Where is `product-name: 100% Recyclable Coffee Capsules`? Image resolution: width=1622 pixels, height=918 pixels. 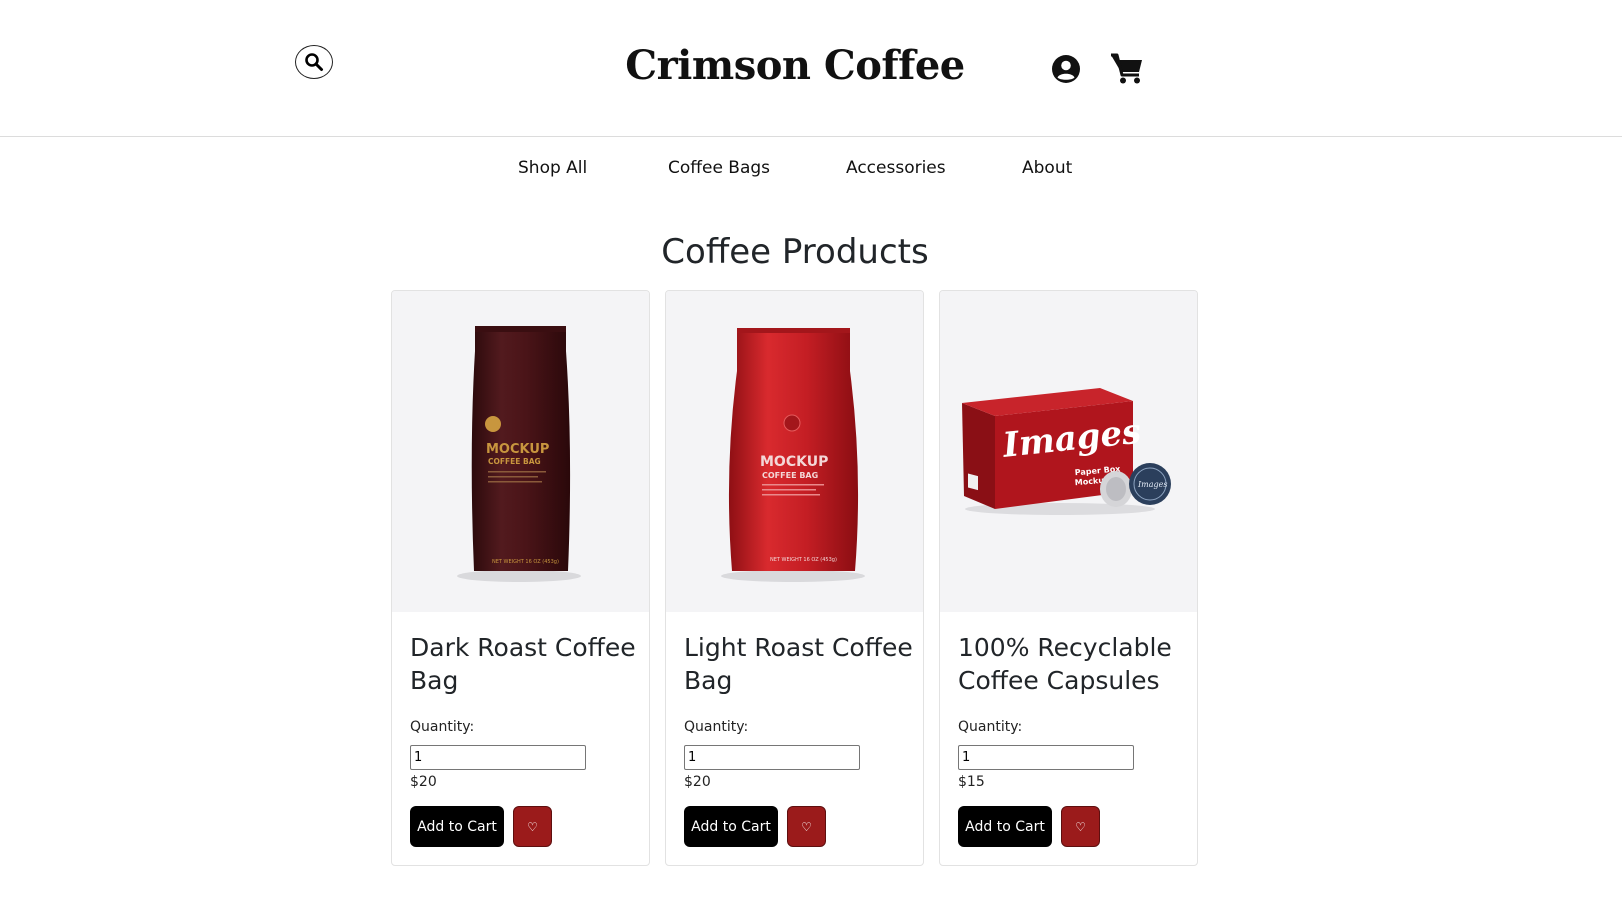 product-name: 100% Recyclable Coffee Capsules is located at coordinates (1065, 664).